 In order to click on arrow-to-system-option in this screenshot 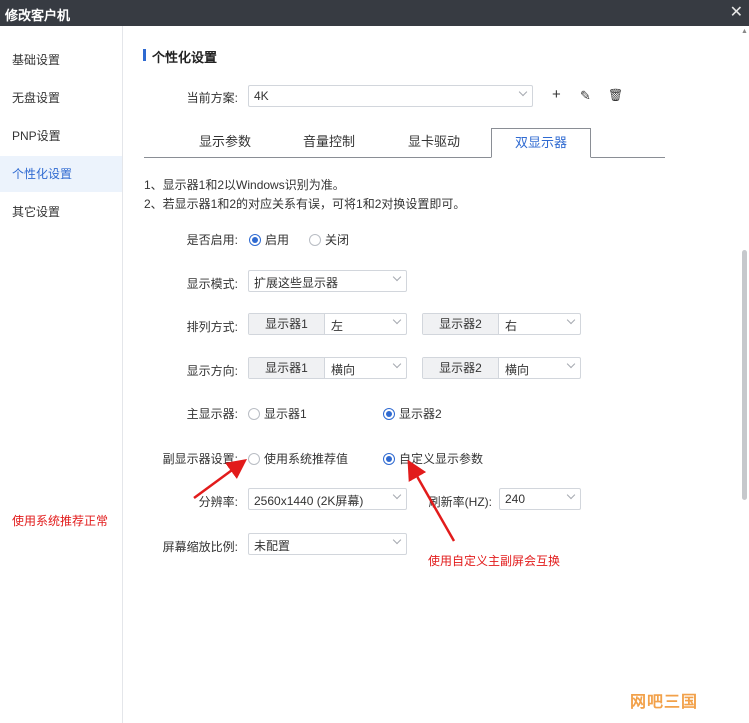, I will do `click(220, 479)`.